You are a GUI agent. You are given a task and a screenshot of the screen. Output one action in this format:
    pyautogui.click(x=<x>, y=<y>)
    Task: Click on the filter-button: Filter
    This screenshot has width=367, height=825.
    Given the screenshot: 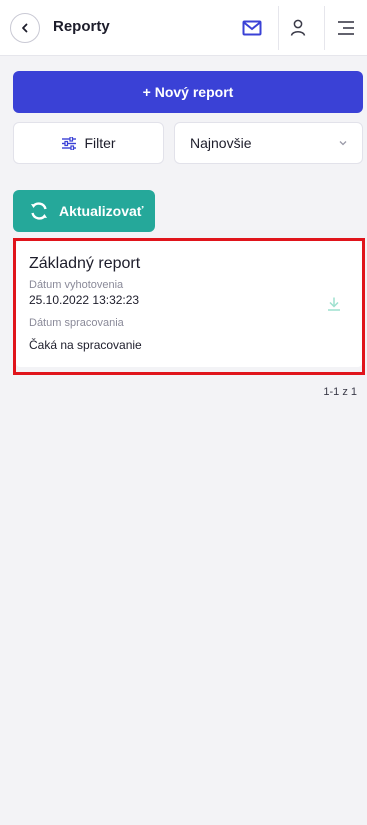 What is the action you would take?
    pyautogui.click(x=88, y=143)
    